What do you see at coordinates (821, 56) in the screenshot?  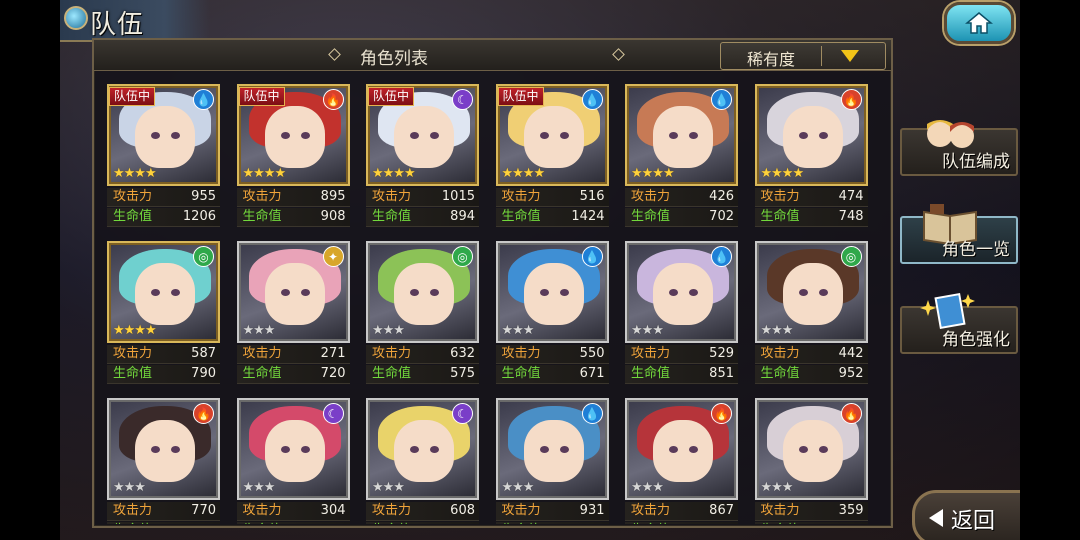 I see `divider` at bounding box center [821, 56].